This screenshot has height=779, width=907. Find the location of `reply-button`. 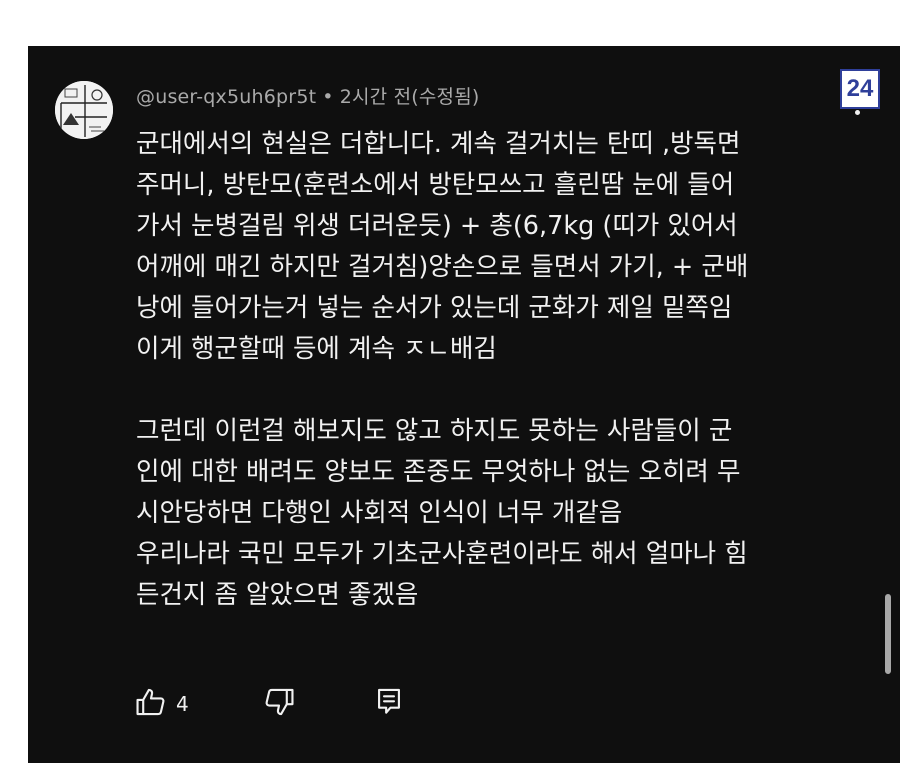

reply-button is located at coordinates (389, 704).